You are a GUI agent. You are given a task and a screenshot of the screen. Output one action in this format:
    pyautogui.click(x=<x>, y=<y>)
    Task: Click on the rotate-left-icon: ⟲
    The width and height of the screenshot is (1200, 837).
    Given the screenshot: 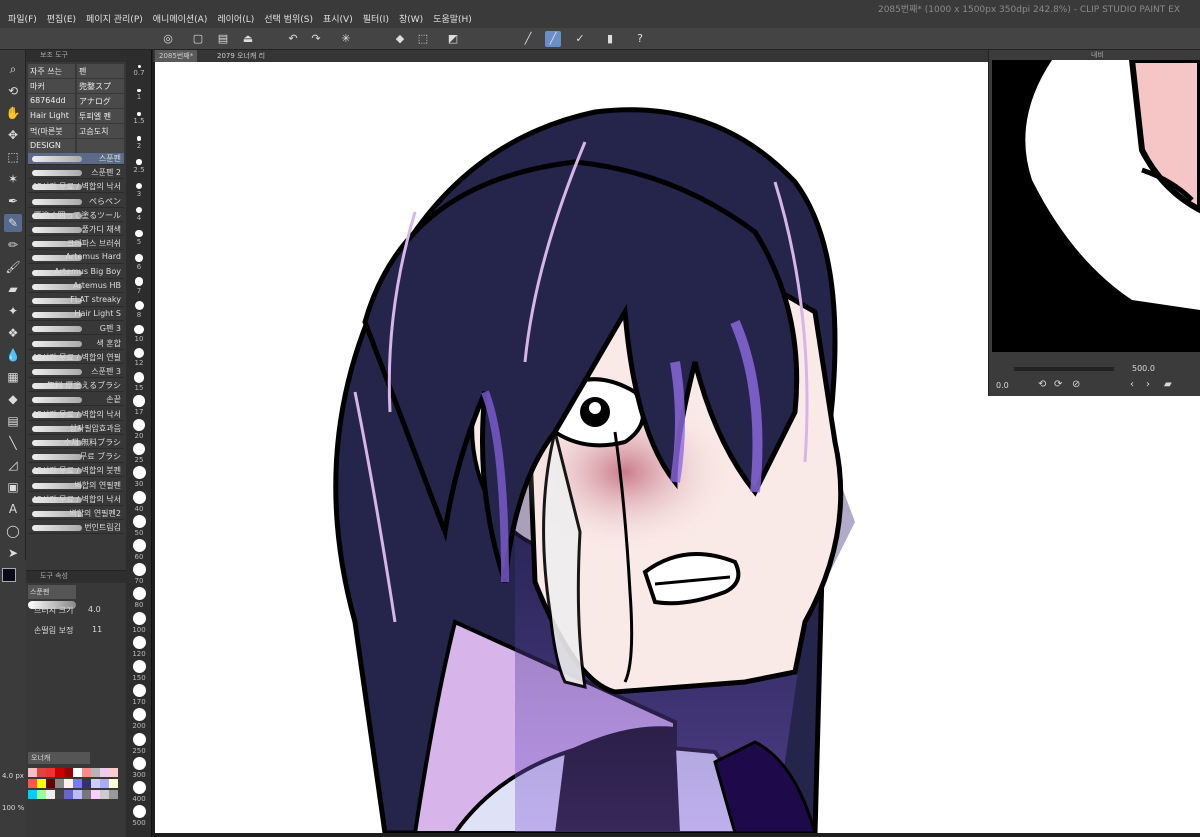 What is the action you would take?
    pyautogui.click(x=1042, y=384)
    